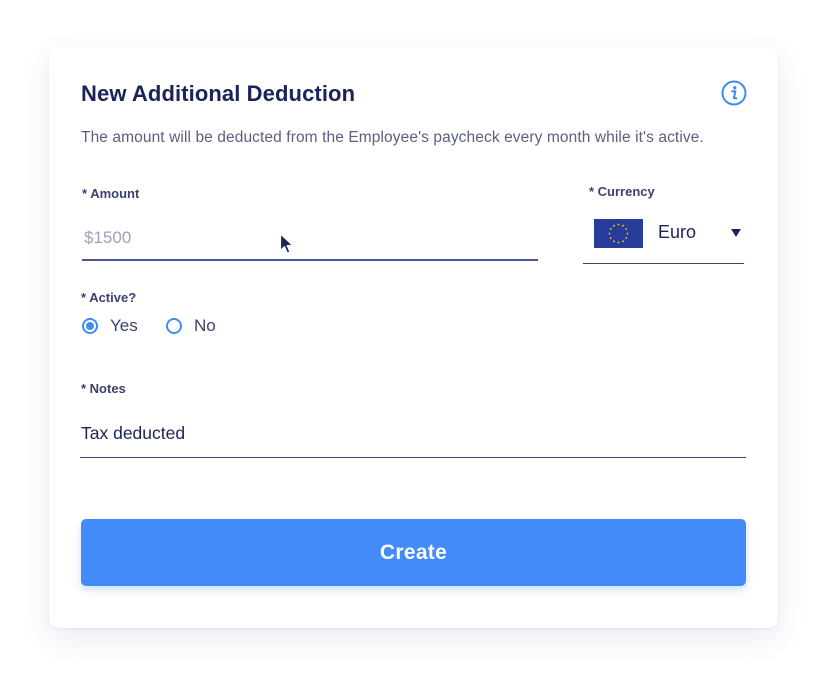 This screenshot has height=679, width=827. I want to click on radio-button-checked-icon, so click(90, 326).